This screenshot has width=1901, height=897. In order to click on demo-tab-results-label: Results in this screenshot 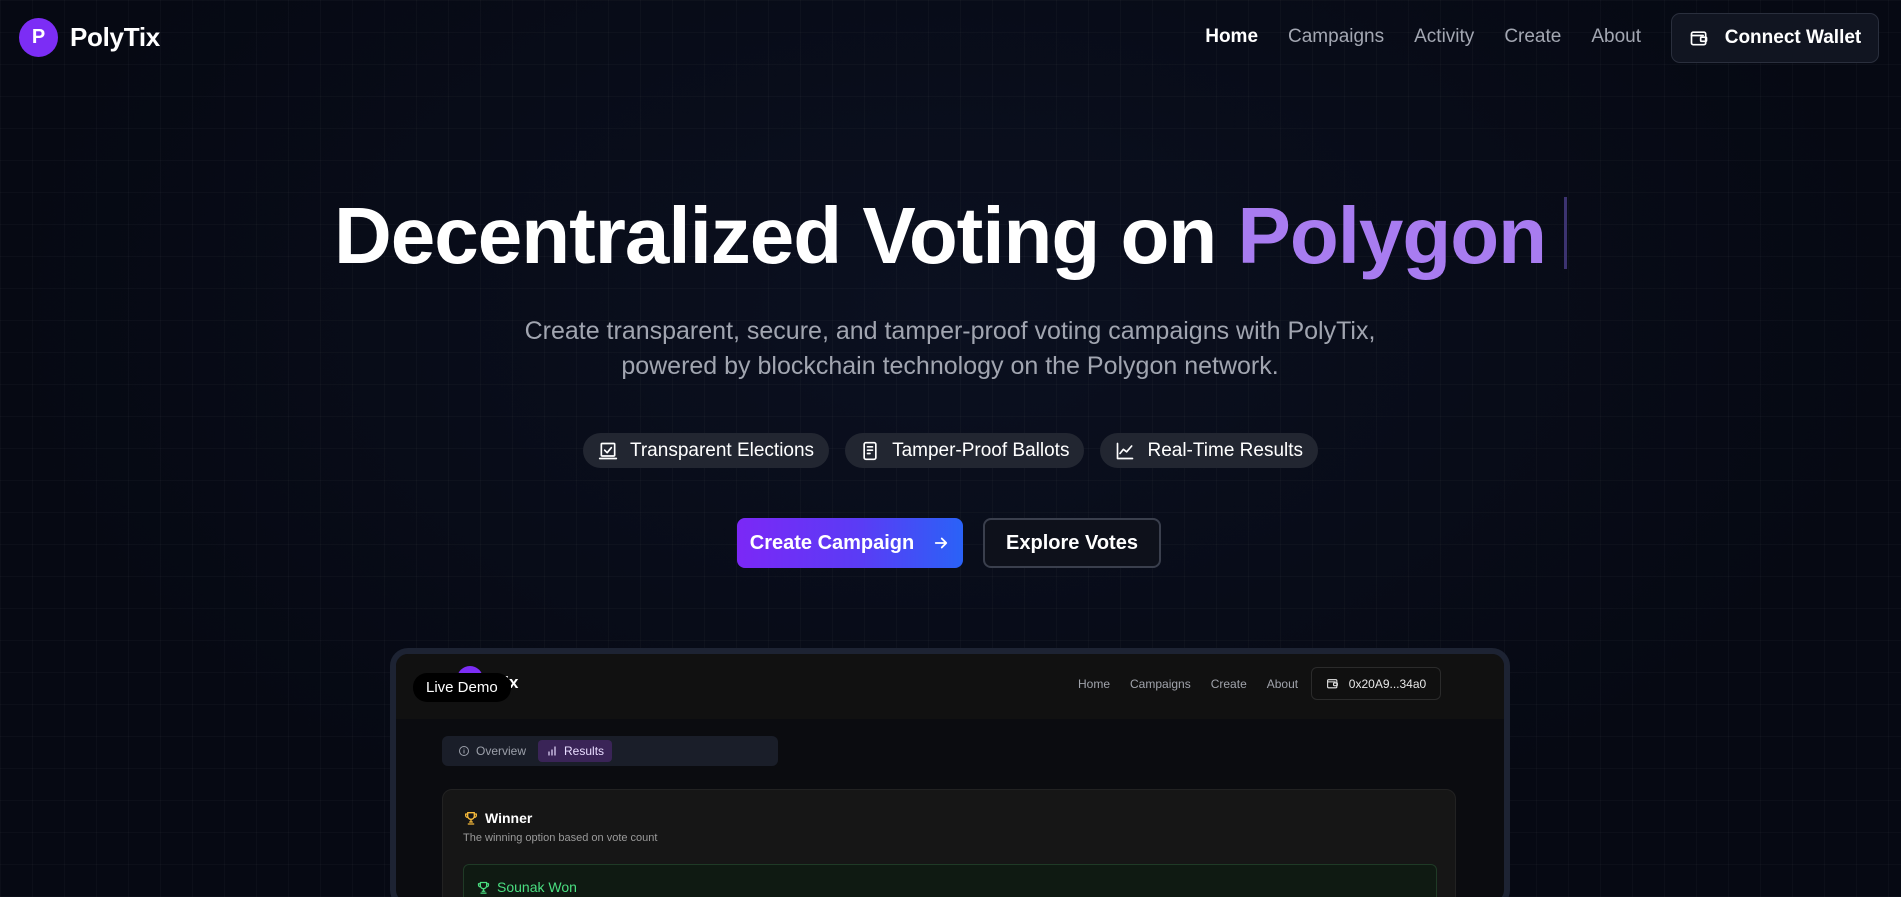, I will do `click(584, 751)`.